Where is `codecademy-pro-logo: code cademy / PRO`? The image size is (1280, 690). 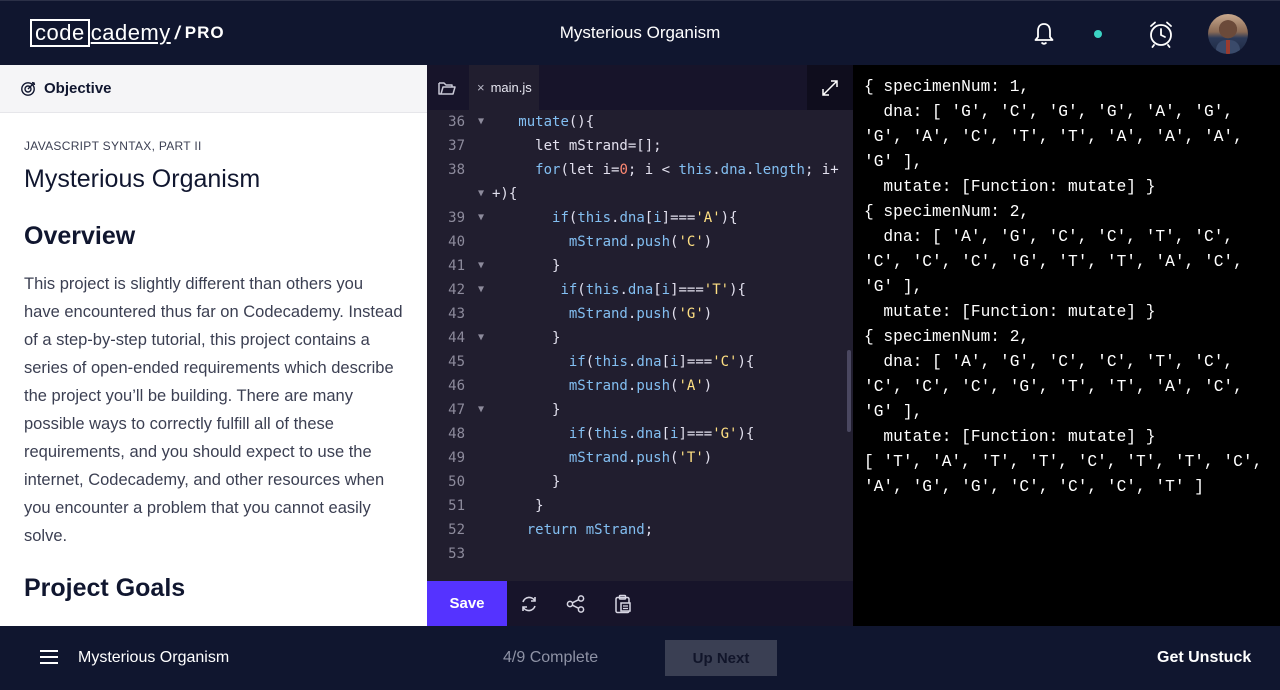
codecademy-pro-logo: code cademy / PRO is located at coordinates (127, 33).